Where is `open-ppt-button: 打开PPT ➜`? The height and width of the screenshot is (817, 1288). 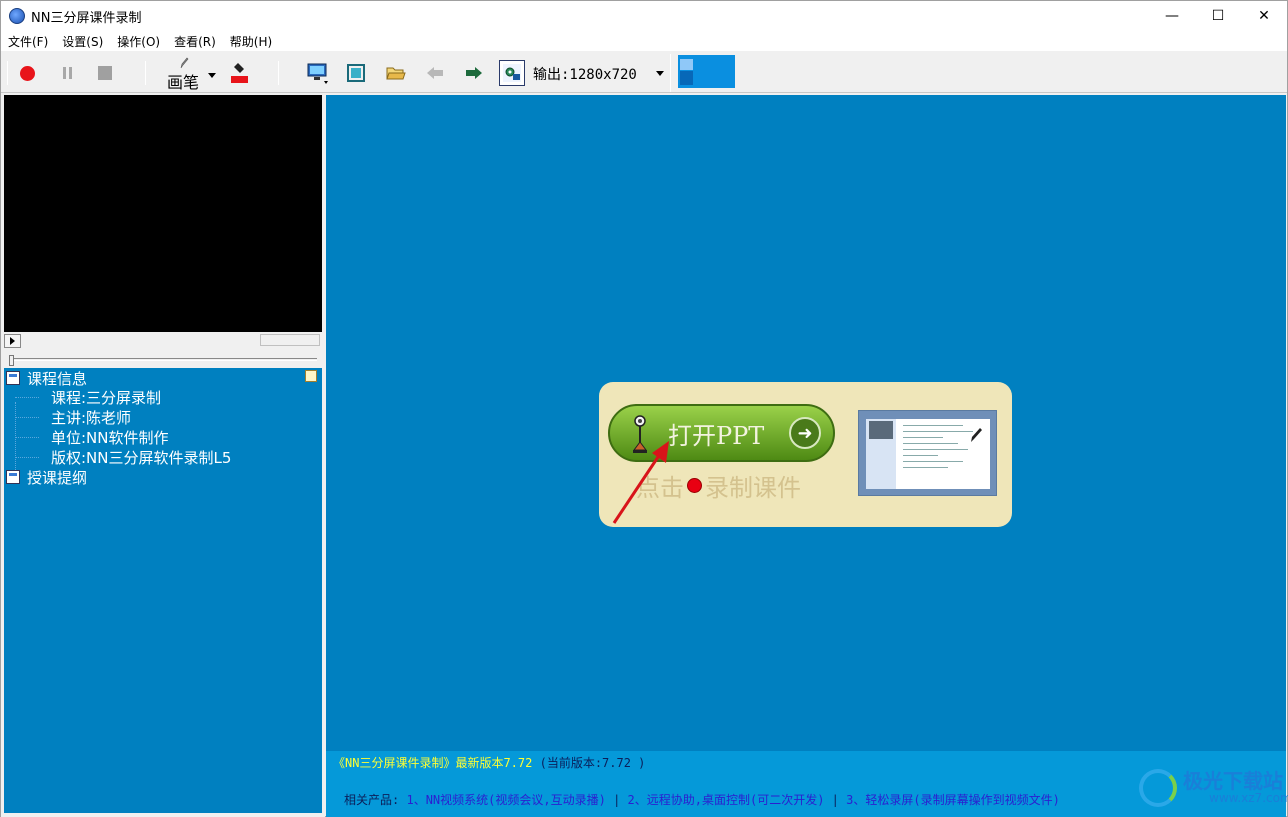 open-ppt-button: 打开PPT ➜ is located at coordinates (721, 433).